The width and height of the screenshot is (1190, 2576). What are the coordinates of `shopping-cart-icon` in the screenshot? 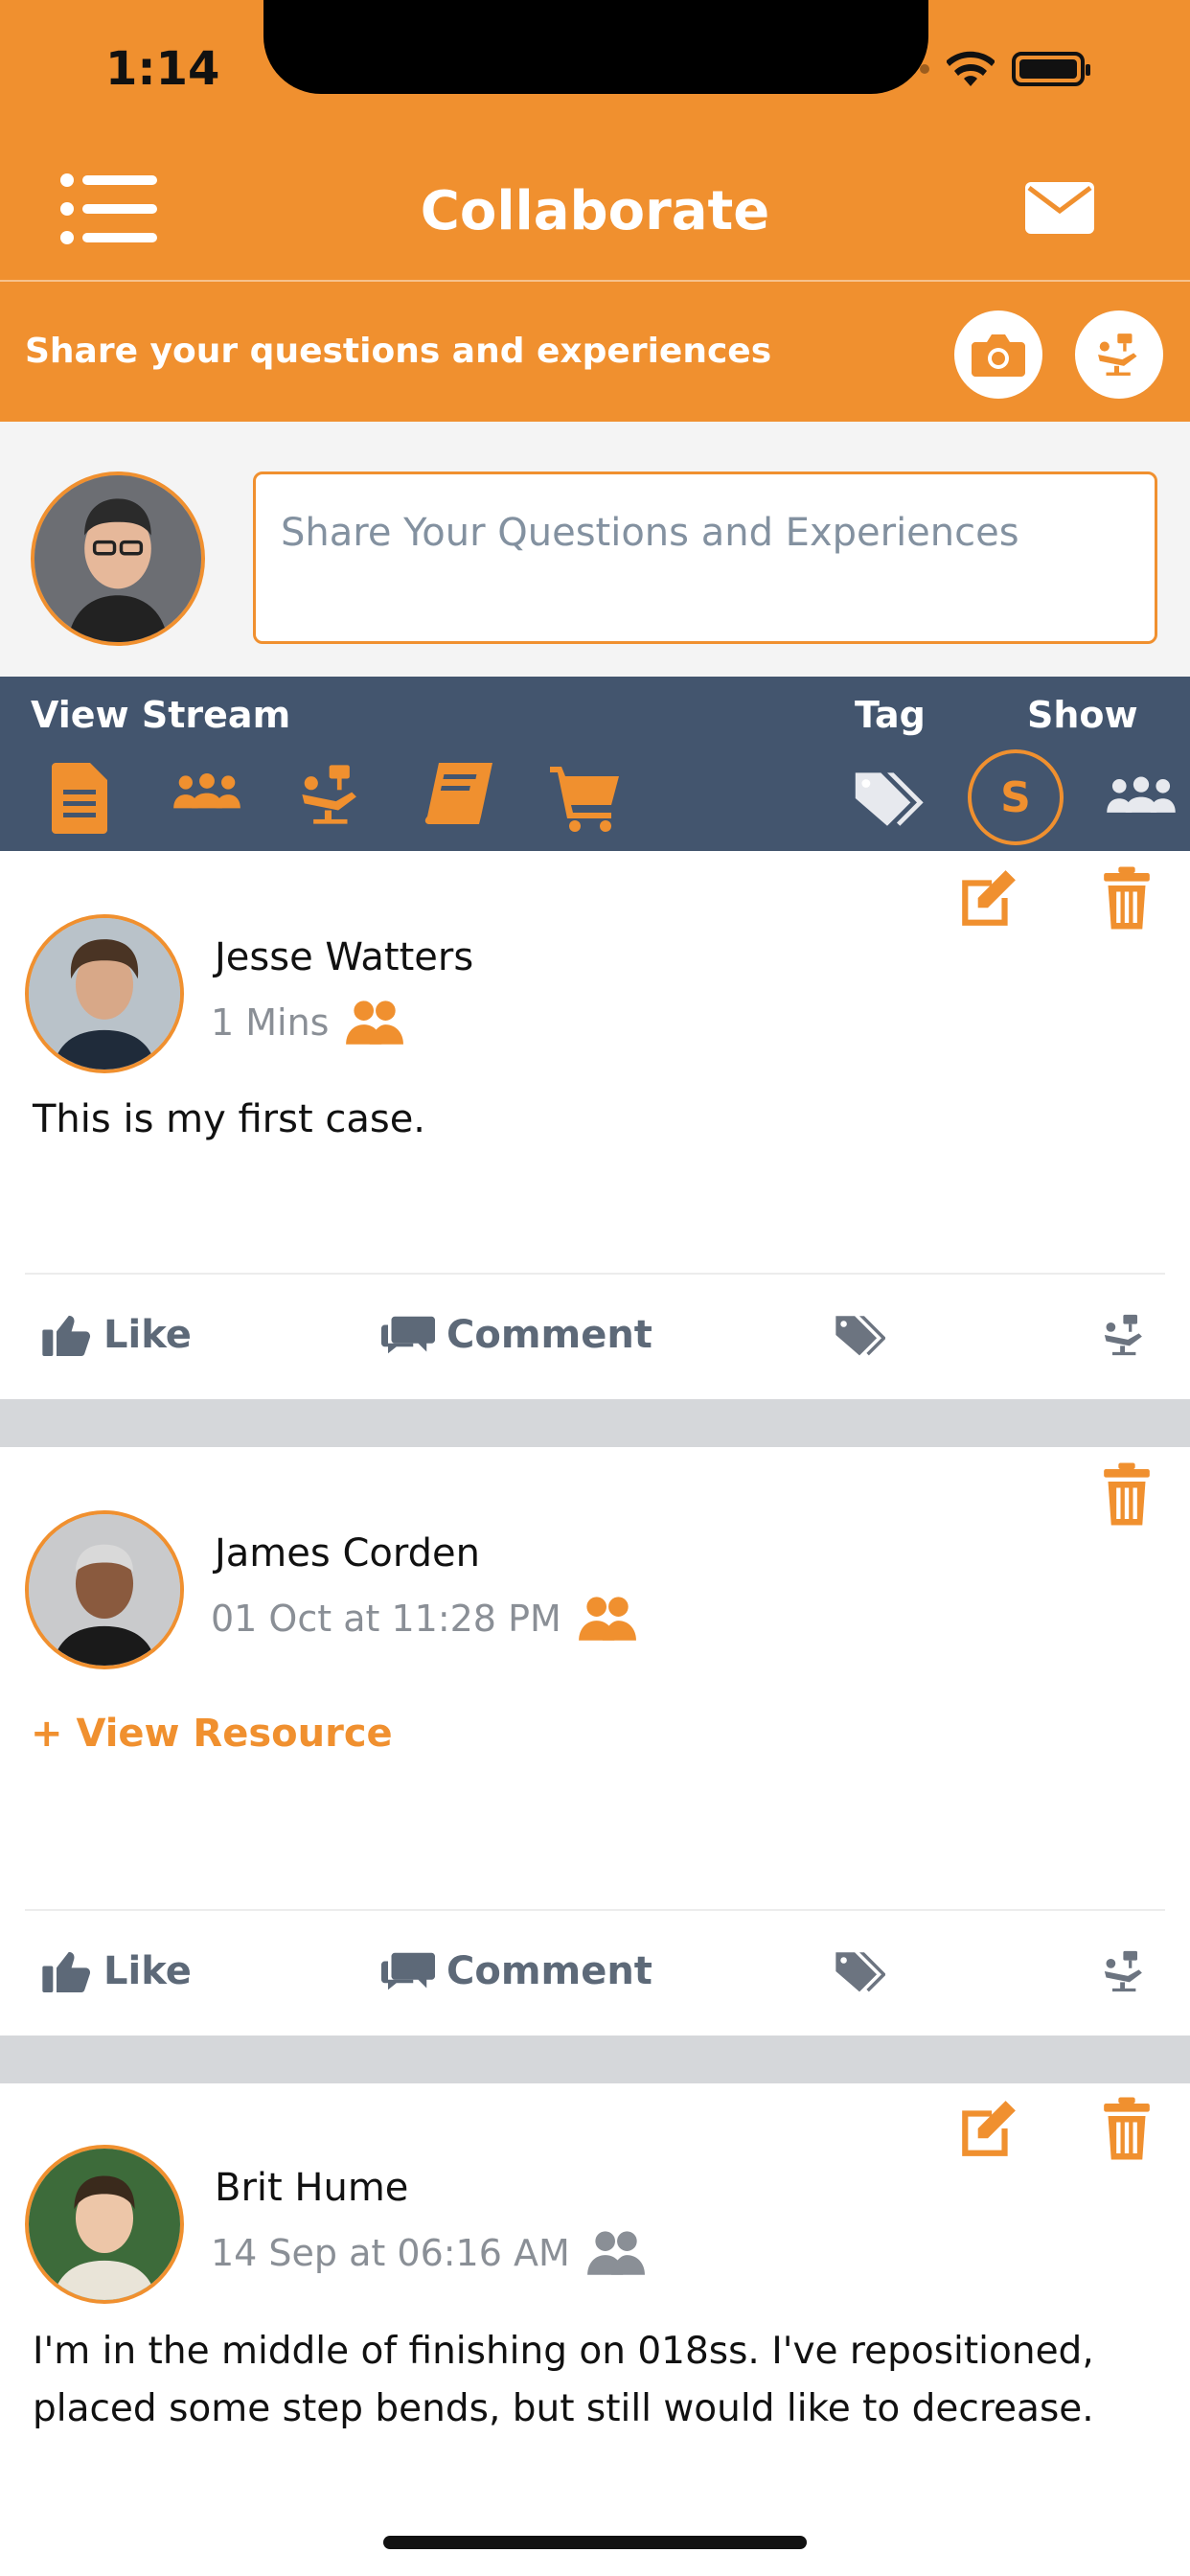 It's located at (585, 799).